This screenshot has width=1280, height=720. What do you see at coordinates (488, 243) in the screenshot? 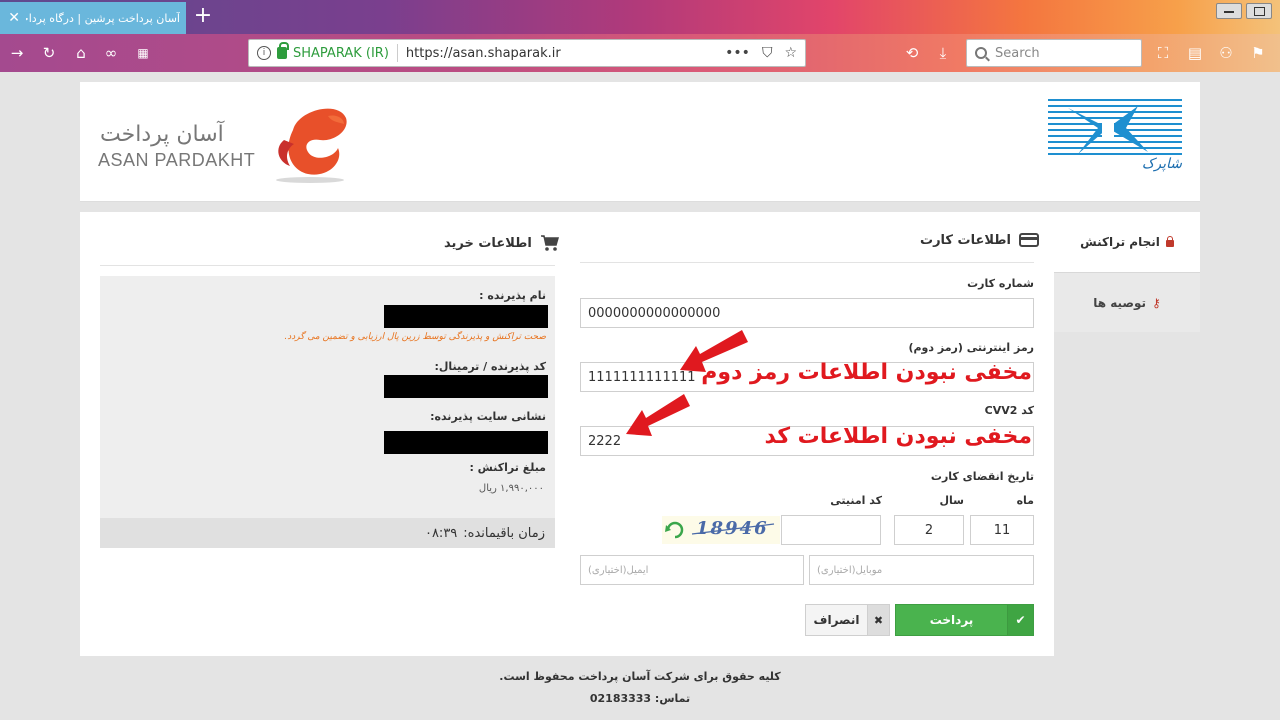
I see `purchase-section-label: اطلاعات خرید` at bounding box center [488, 243].